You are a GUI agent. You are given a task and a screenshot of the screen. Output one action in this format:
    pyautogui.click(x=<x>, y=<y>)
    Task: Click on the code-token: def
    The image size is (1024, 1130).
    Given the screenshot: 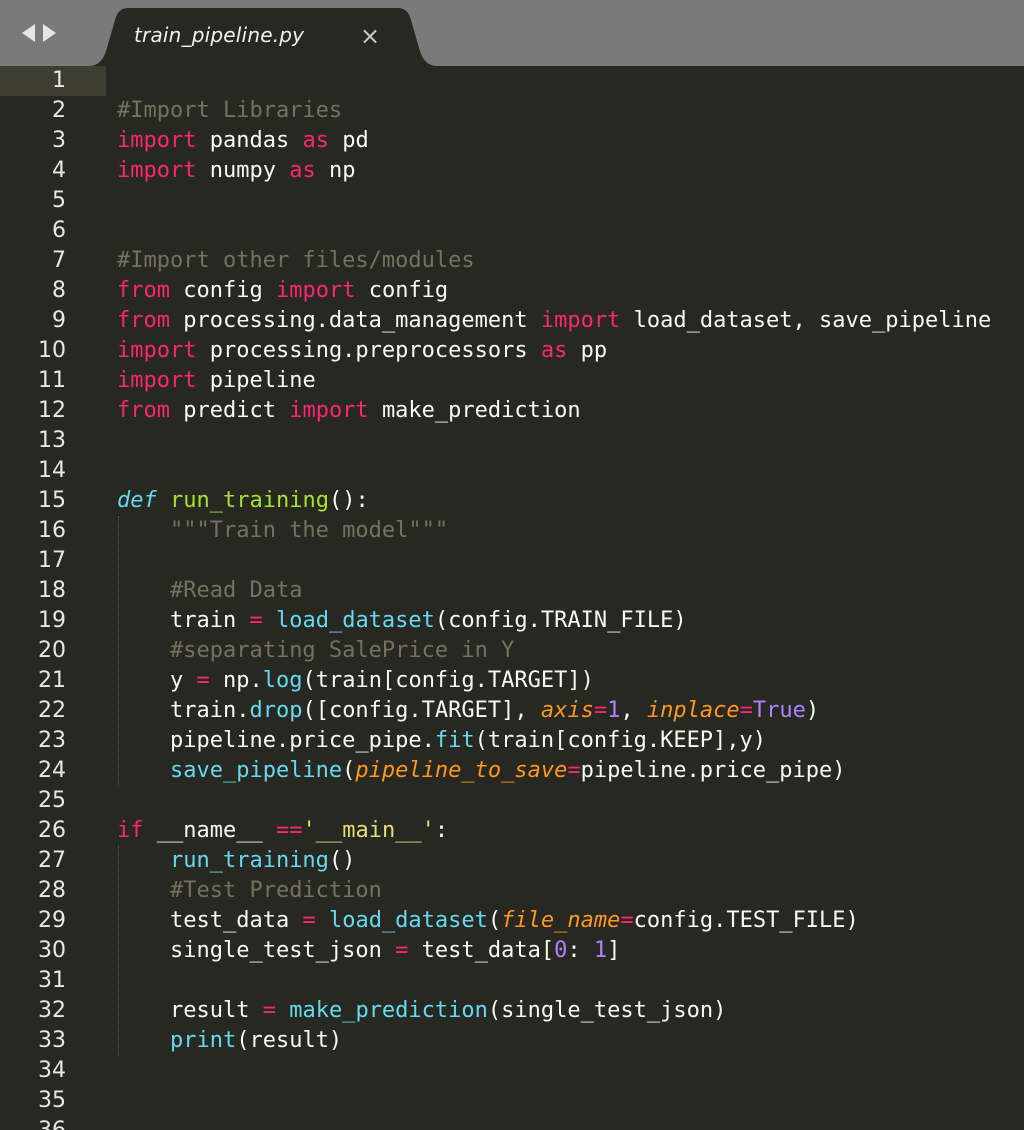 What is the action you would take?
    pyautogui.click(x=137, y=500)
    